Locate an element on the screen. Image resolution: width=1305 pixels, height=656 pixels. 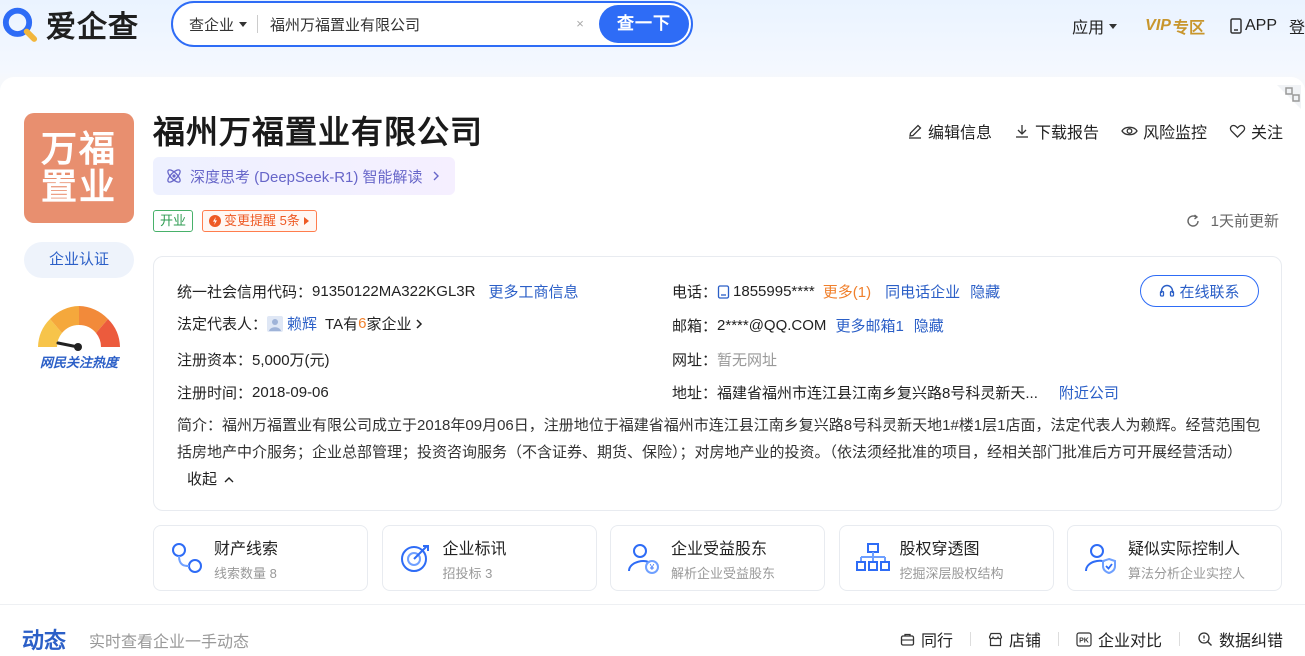
nav-login: 登 is located at coordinates (1297, 26).